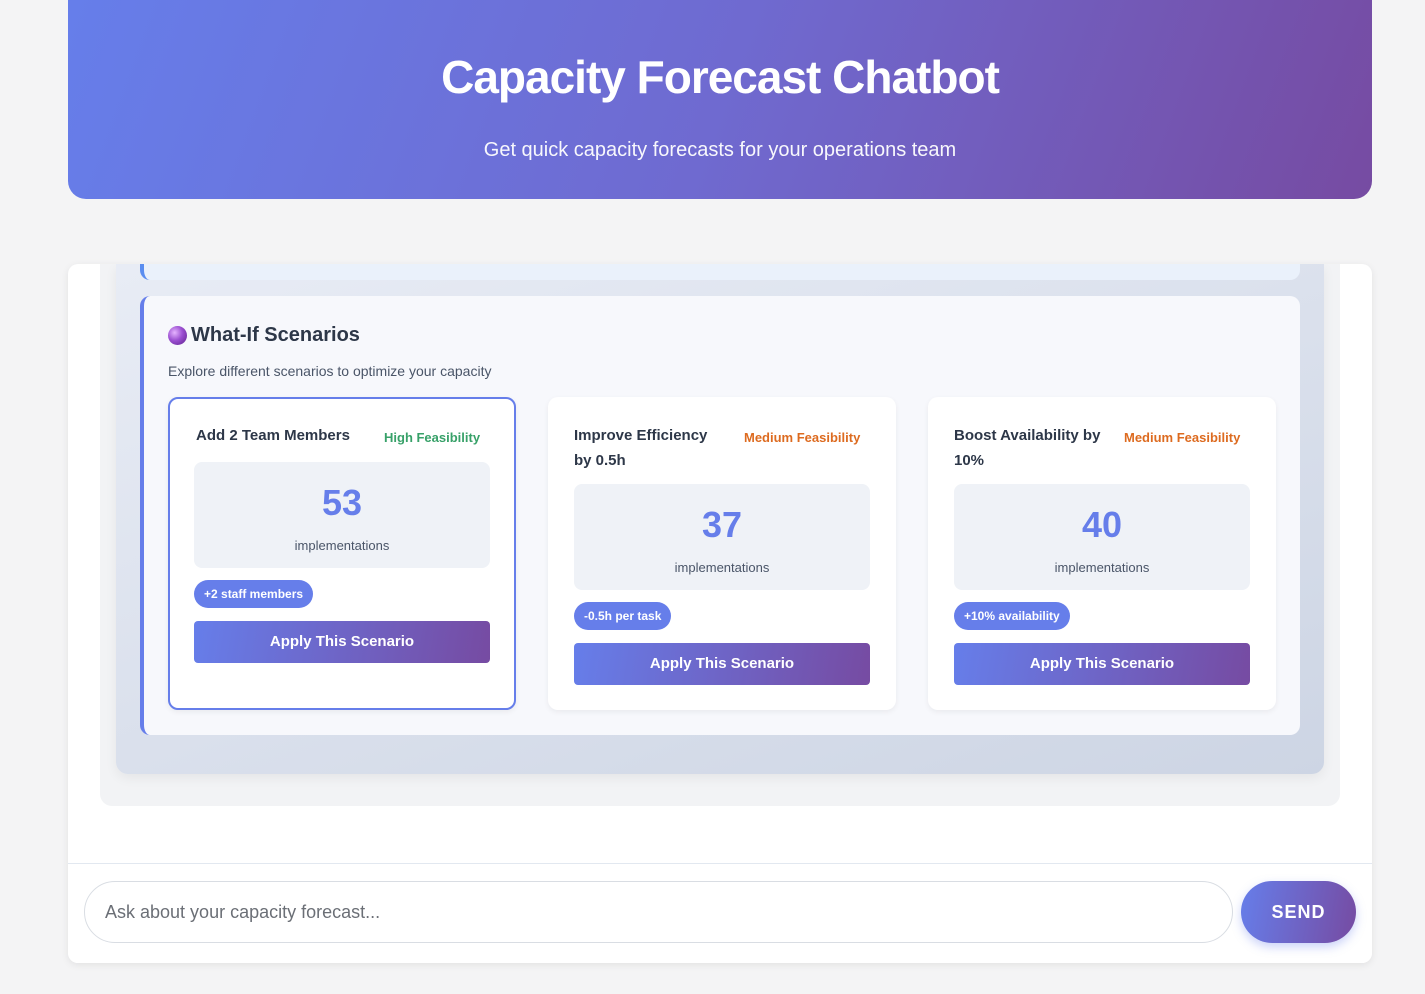 This screenshot has width=1425, height=994. What do you see at coordinates (720, 77) in the screenshot?
I see `page-title: Capacity Forecast Chatbot` at bounding box center [720, 77].